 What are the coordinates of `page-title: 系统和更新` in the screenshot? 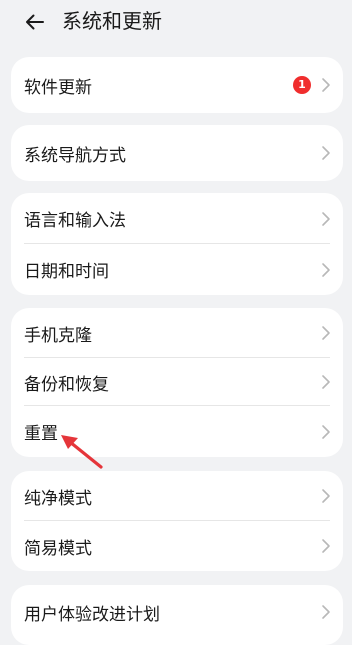 It's located at (112, 21).